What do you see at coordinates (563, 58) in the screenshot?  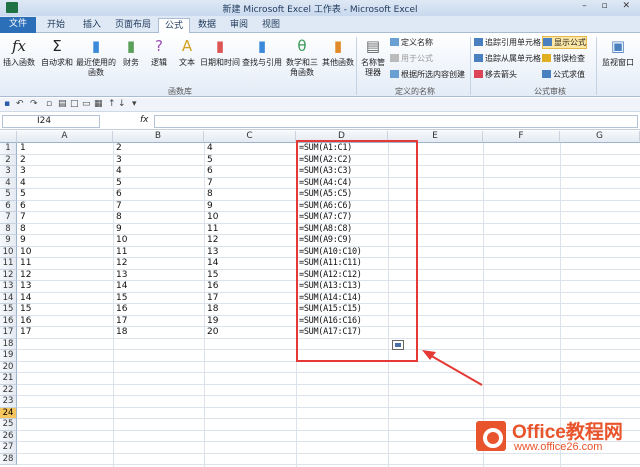 I see `error-checking-button: 错误检查` at bounding box center [563, 58].